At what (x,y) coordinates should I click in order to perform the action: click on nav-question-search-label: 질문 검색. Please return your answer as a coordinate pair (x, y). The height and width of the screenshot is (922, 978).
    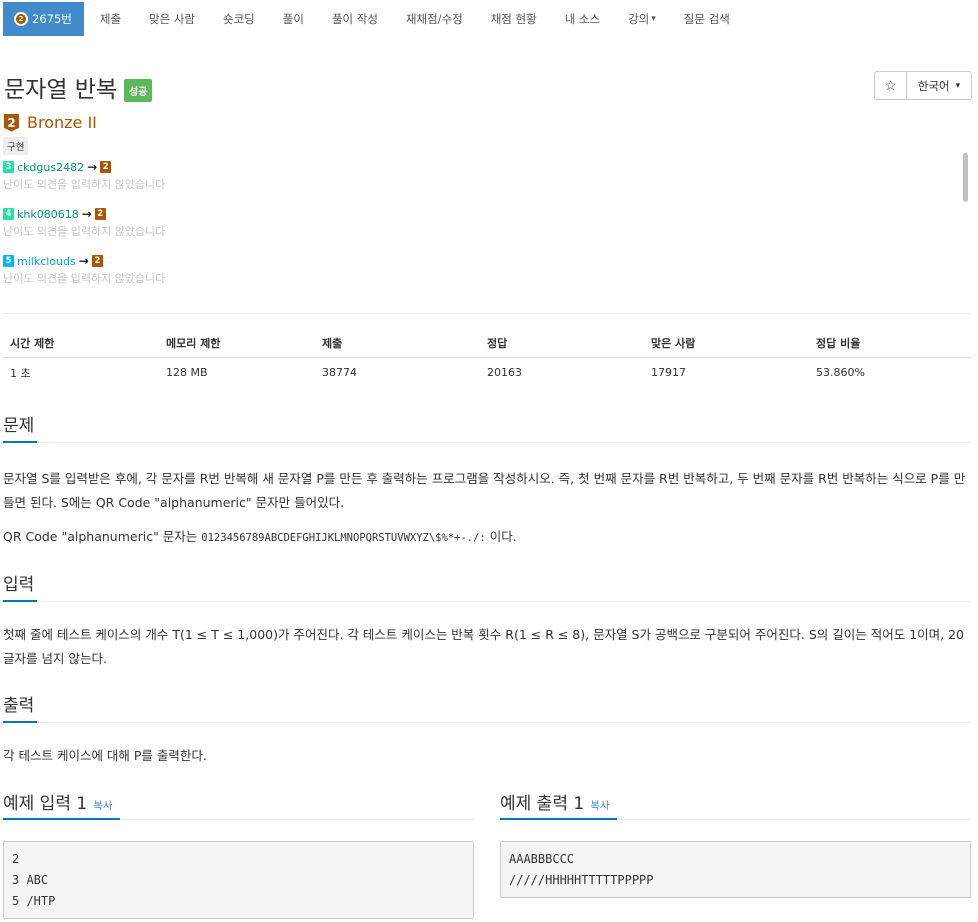
    Looking at the image, I should click on (706, 19).